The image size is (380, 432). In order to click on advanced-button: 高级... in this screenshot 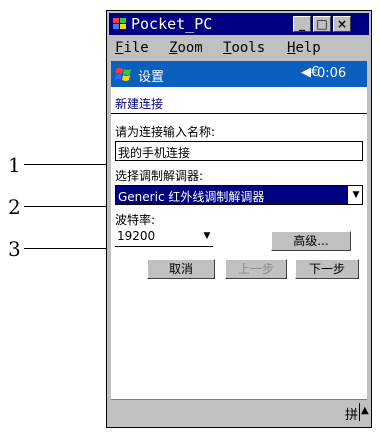, I will do `click(311, 241)`.